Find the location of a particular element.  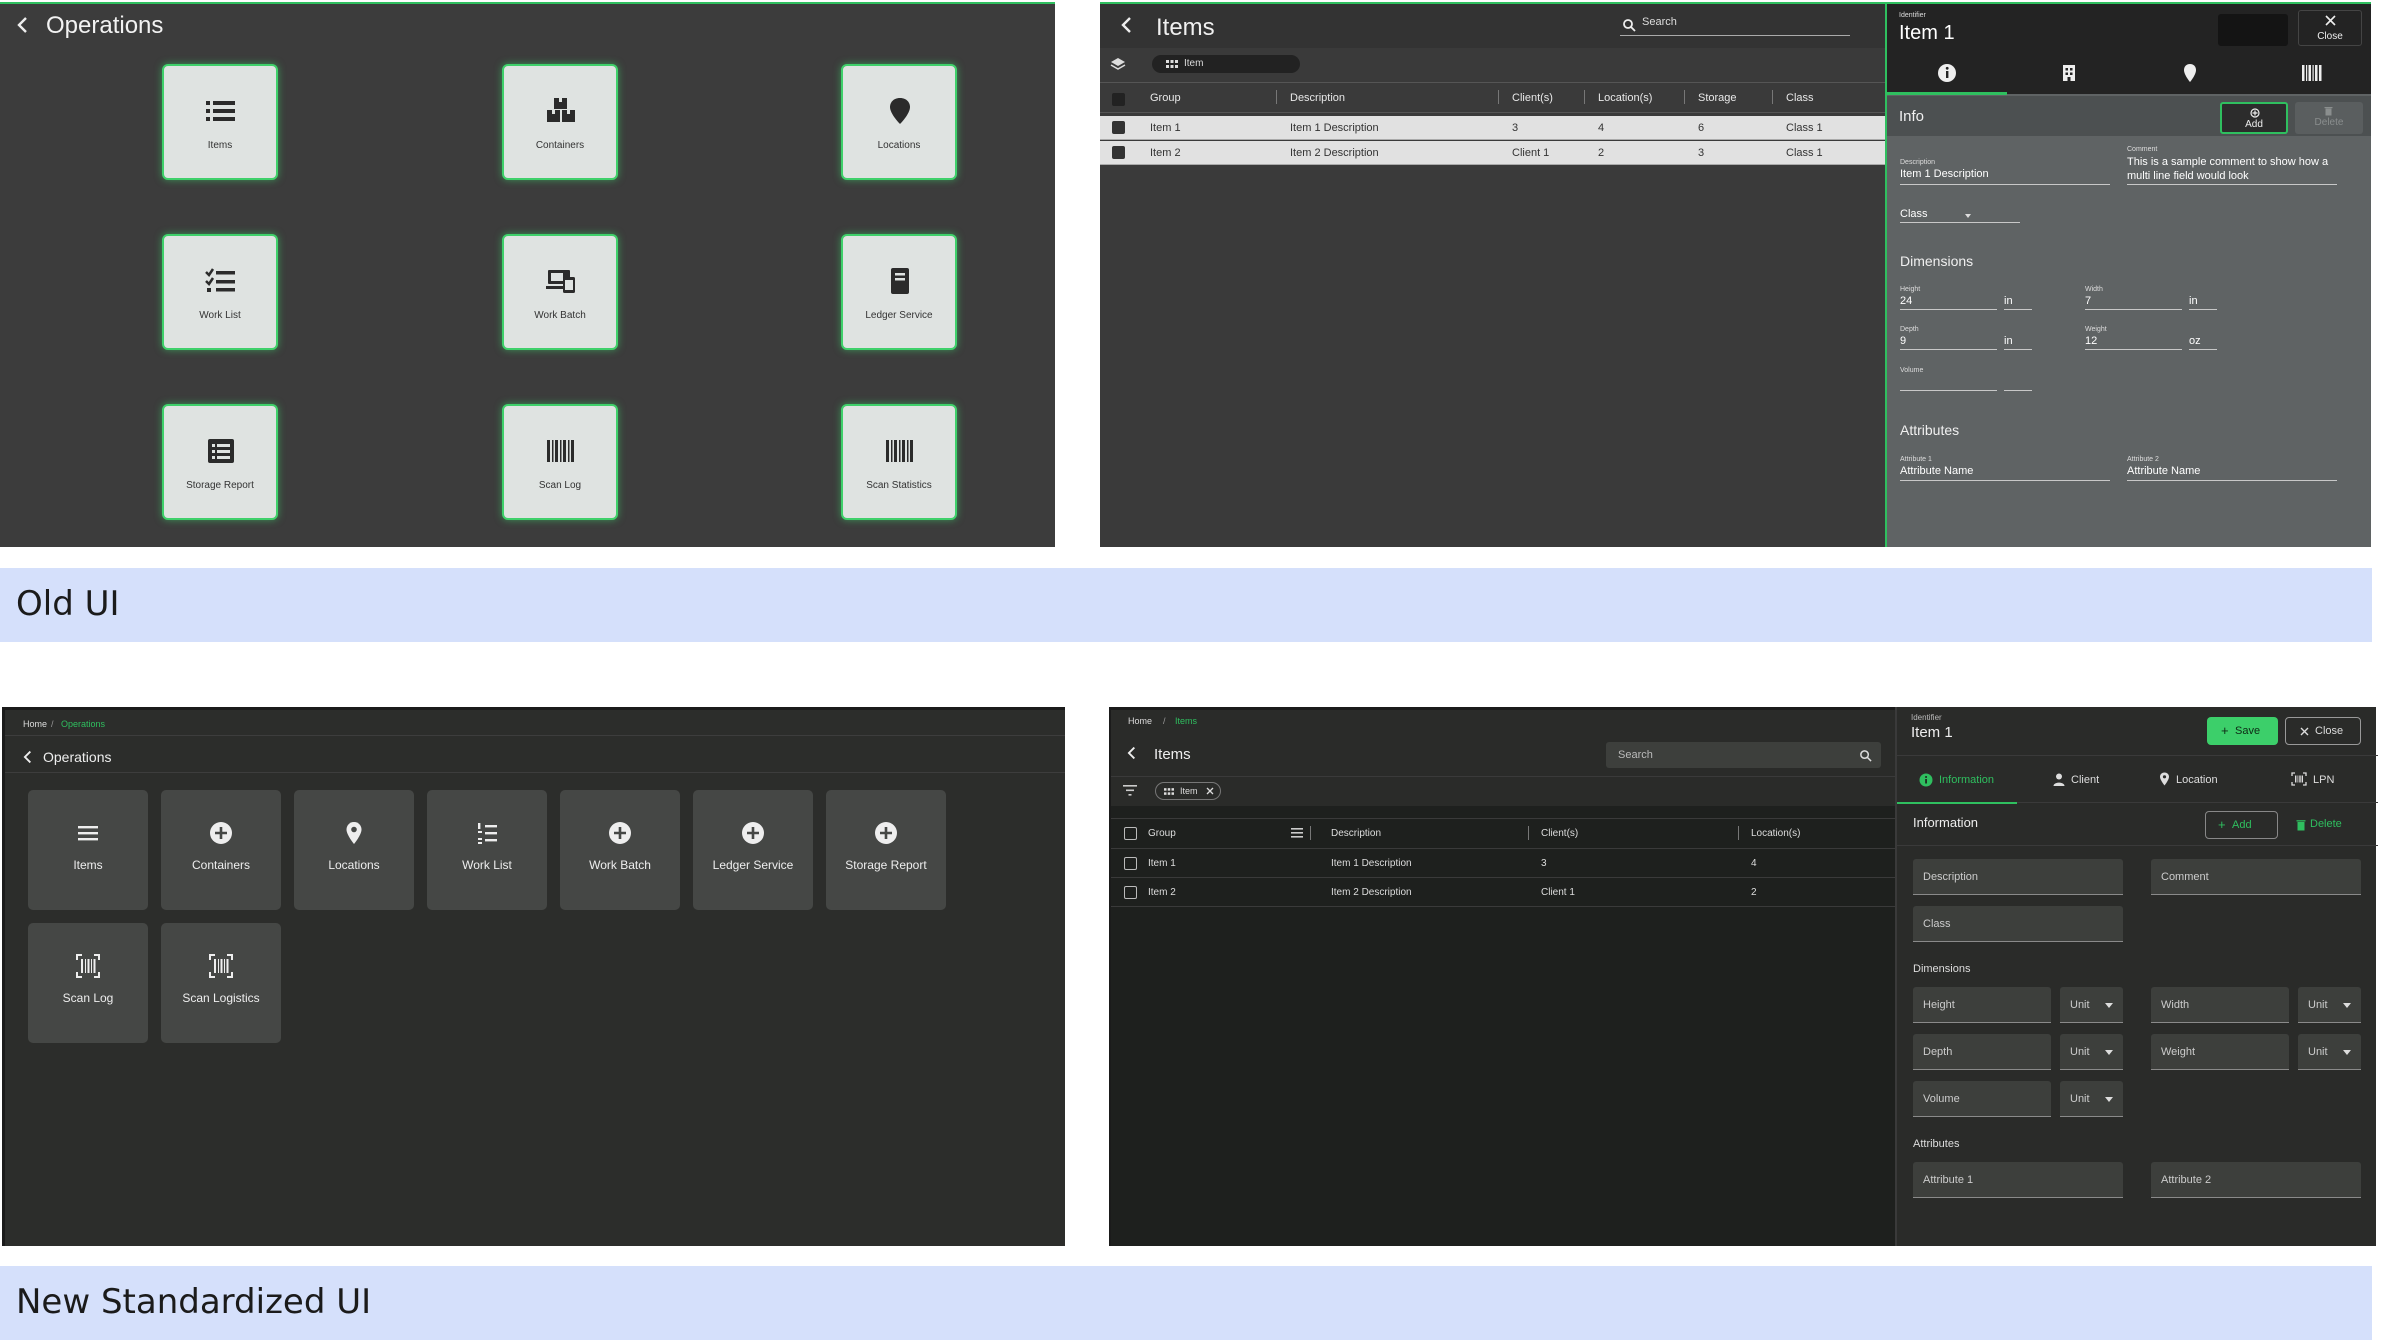

add-button: + Add is located at coordinates (2241, 825).